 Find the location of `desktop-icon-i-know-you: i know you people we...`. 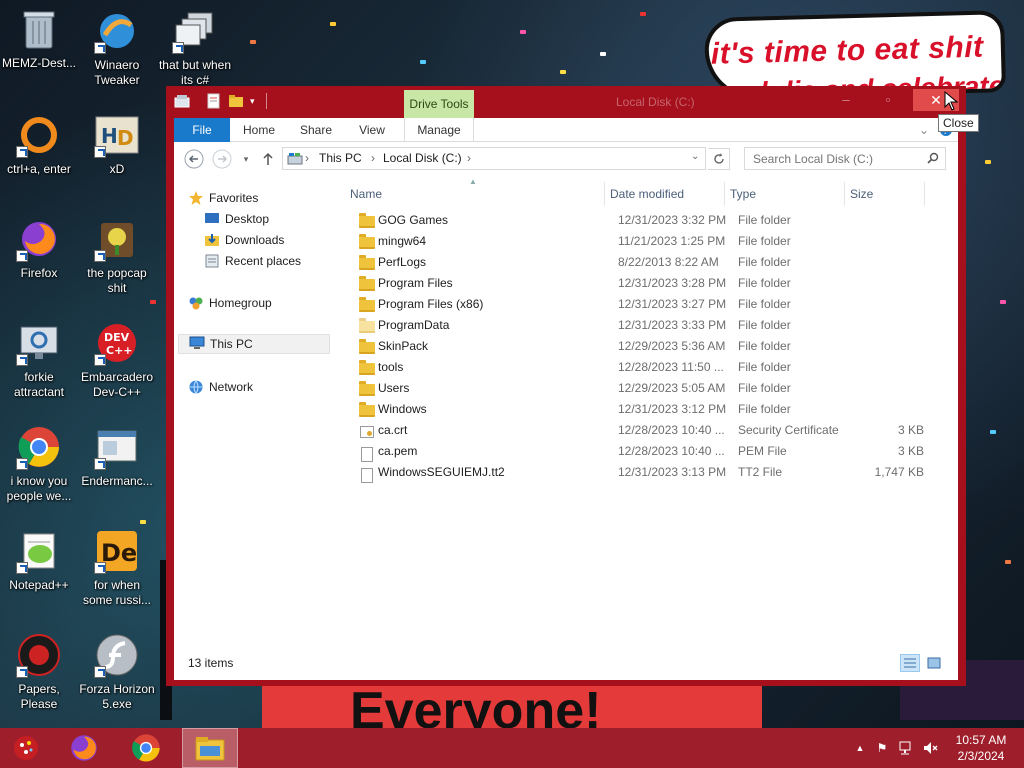

desktop-icon-i-know-you: i know you people we... is located at coordinates (39, 464).